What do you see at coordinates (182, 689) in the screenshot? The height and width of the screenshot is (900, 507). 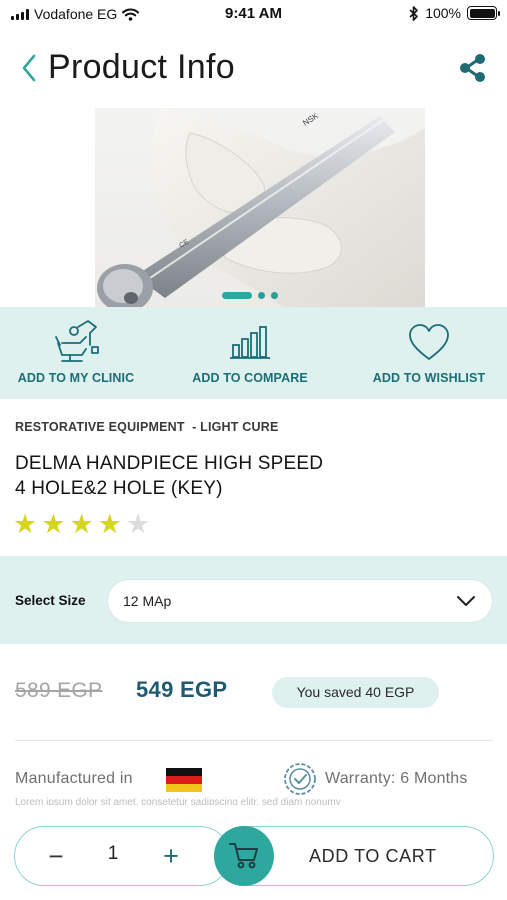 I see `current-price: 549 EGP` at bounding box center [182, 689].